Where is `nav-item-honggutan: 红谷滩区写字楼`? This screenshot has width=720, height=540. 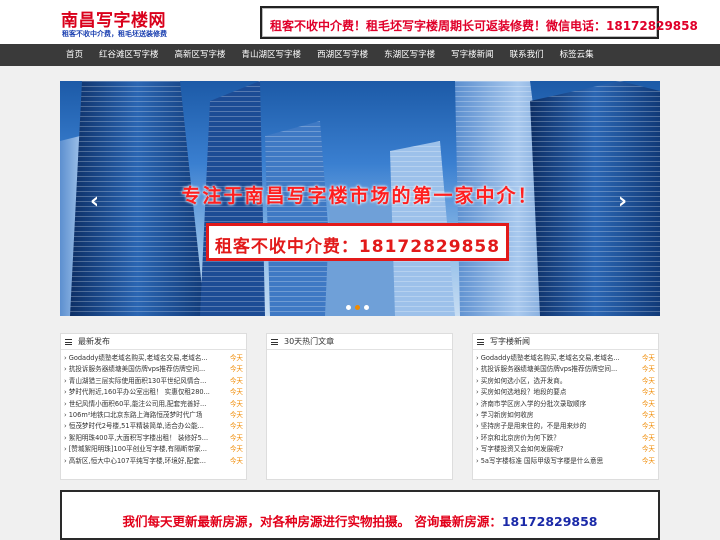 nav-item-honggutan: 红谷滩区写字楼 is located at coordinates (129, 55).